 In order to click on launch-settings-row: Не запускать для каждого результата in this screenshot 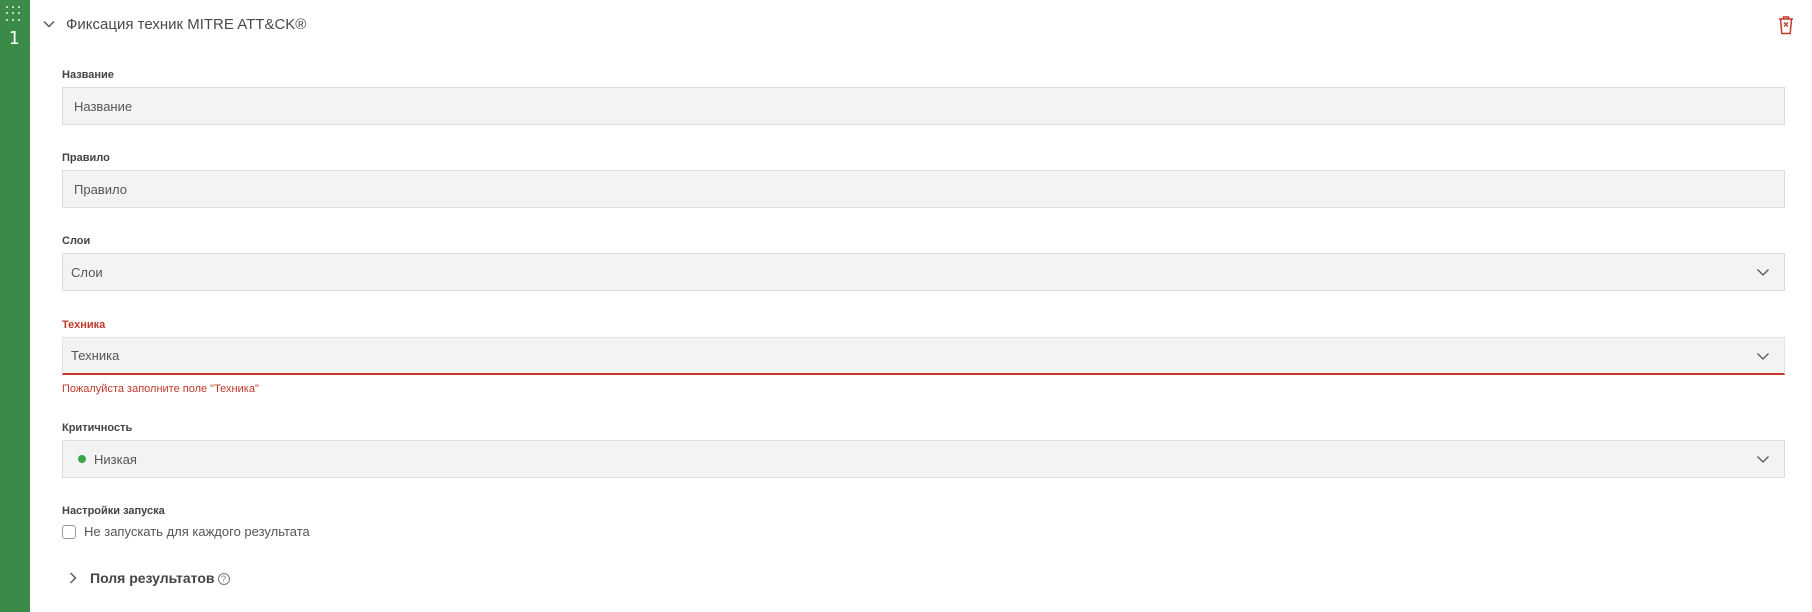, I will do `click(186, 531)`.